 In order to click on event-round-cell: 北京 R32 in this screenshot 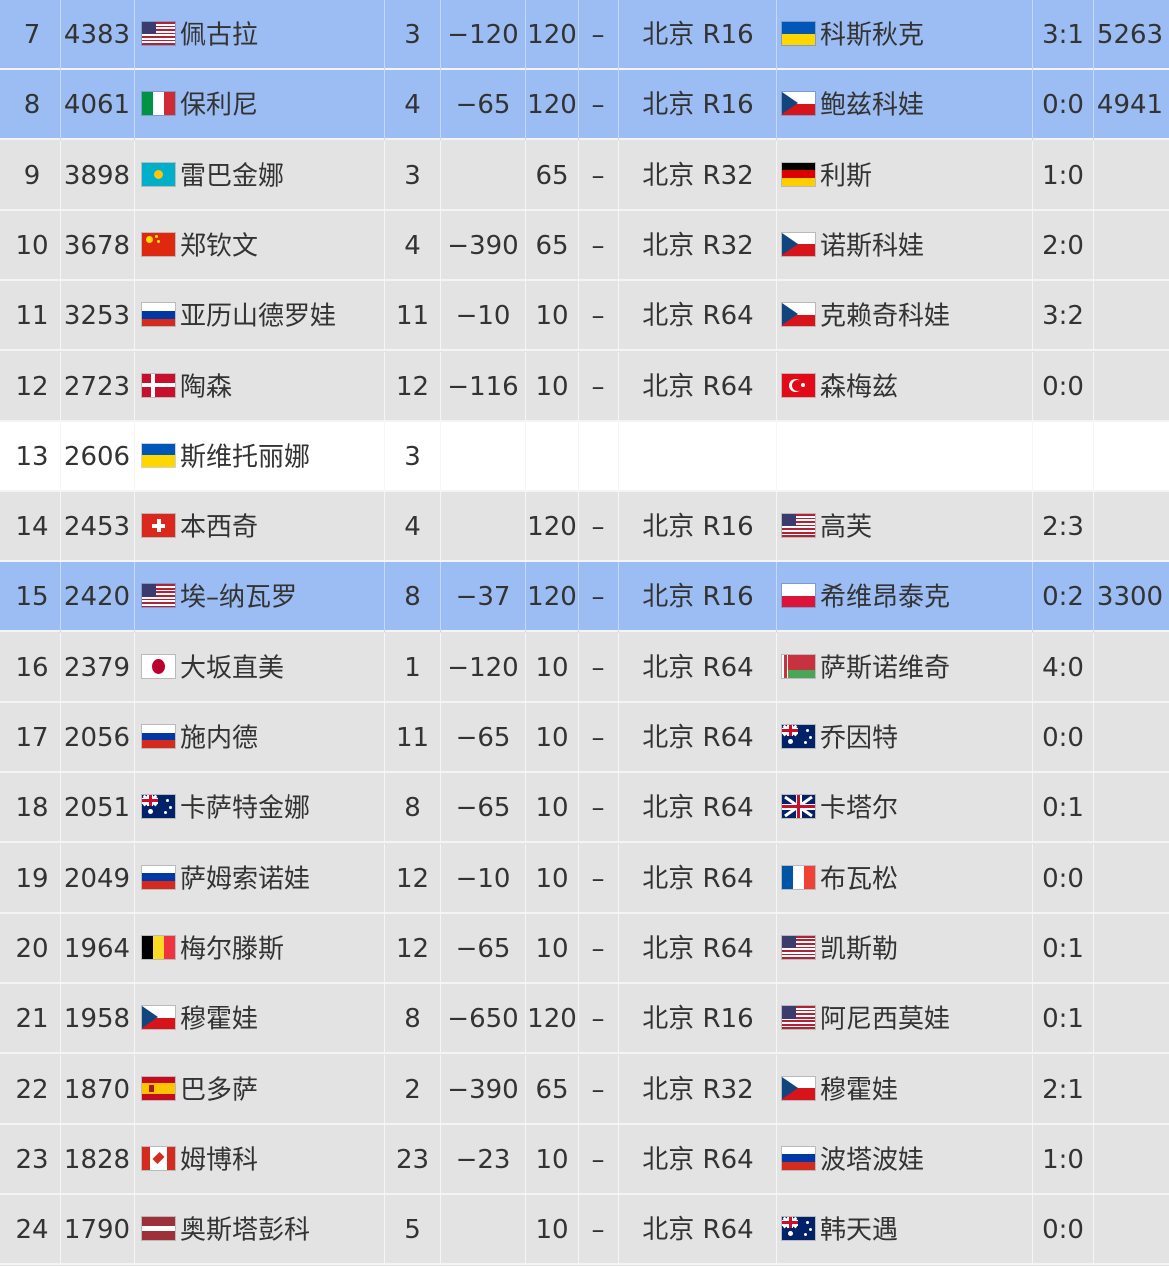, I will do `click(698, 245)`.